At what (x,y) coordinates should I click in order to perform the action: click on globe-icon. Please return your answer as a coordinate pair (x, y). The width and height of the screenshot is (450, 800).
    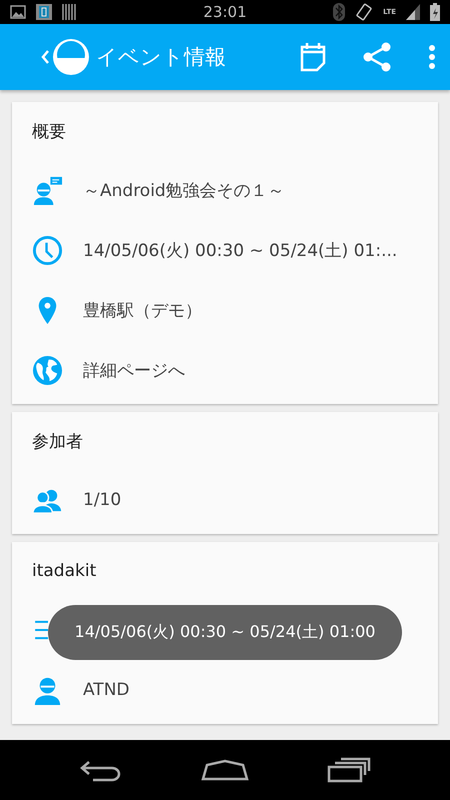
    Looking at the image, I should click on (47, 370).